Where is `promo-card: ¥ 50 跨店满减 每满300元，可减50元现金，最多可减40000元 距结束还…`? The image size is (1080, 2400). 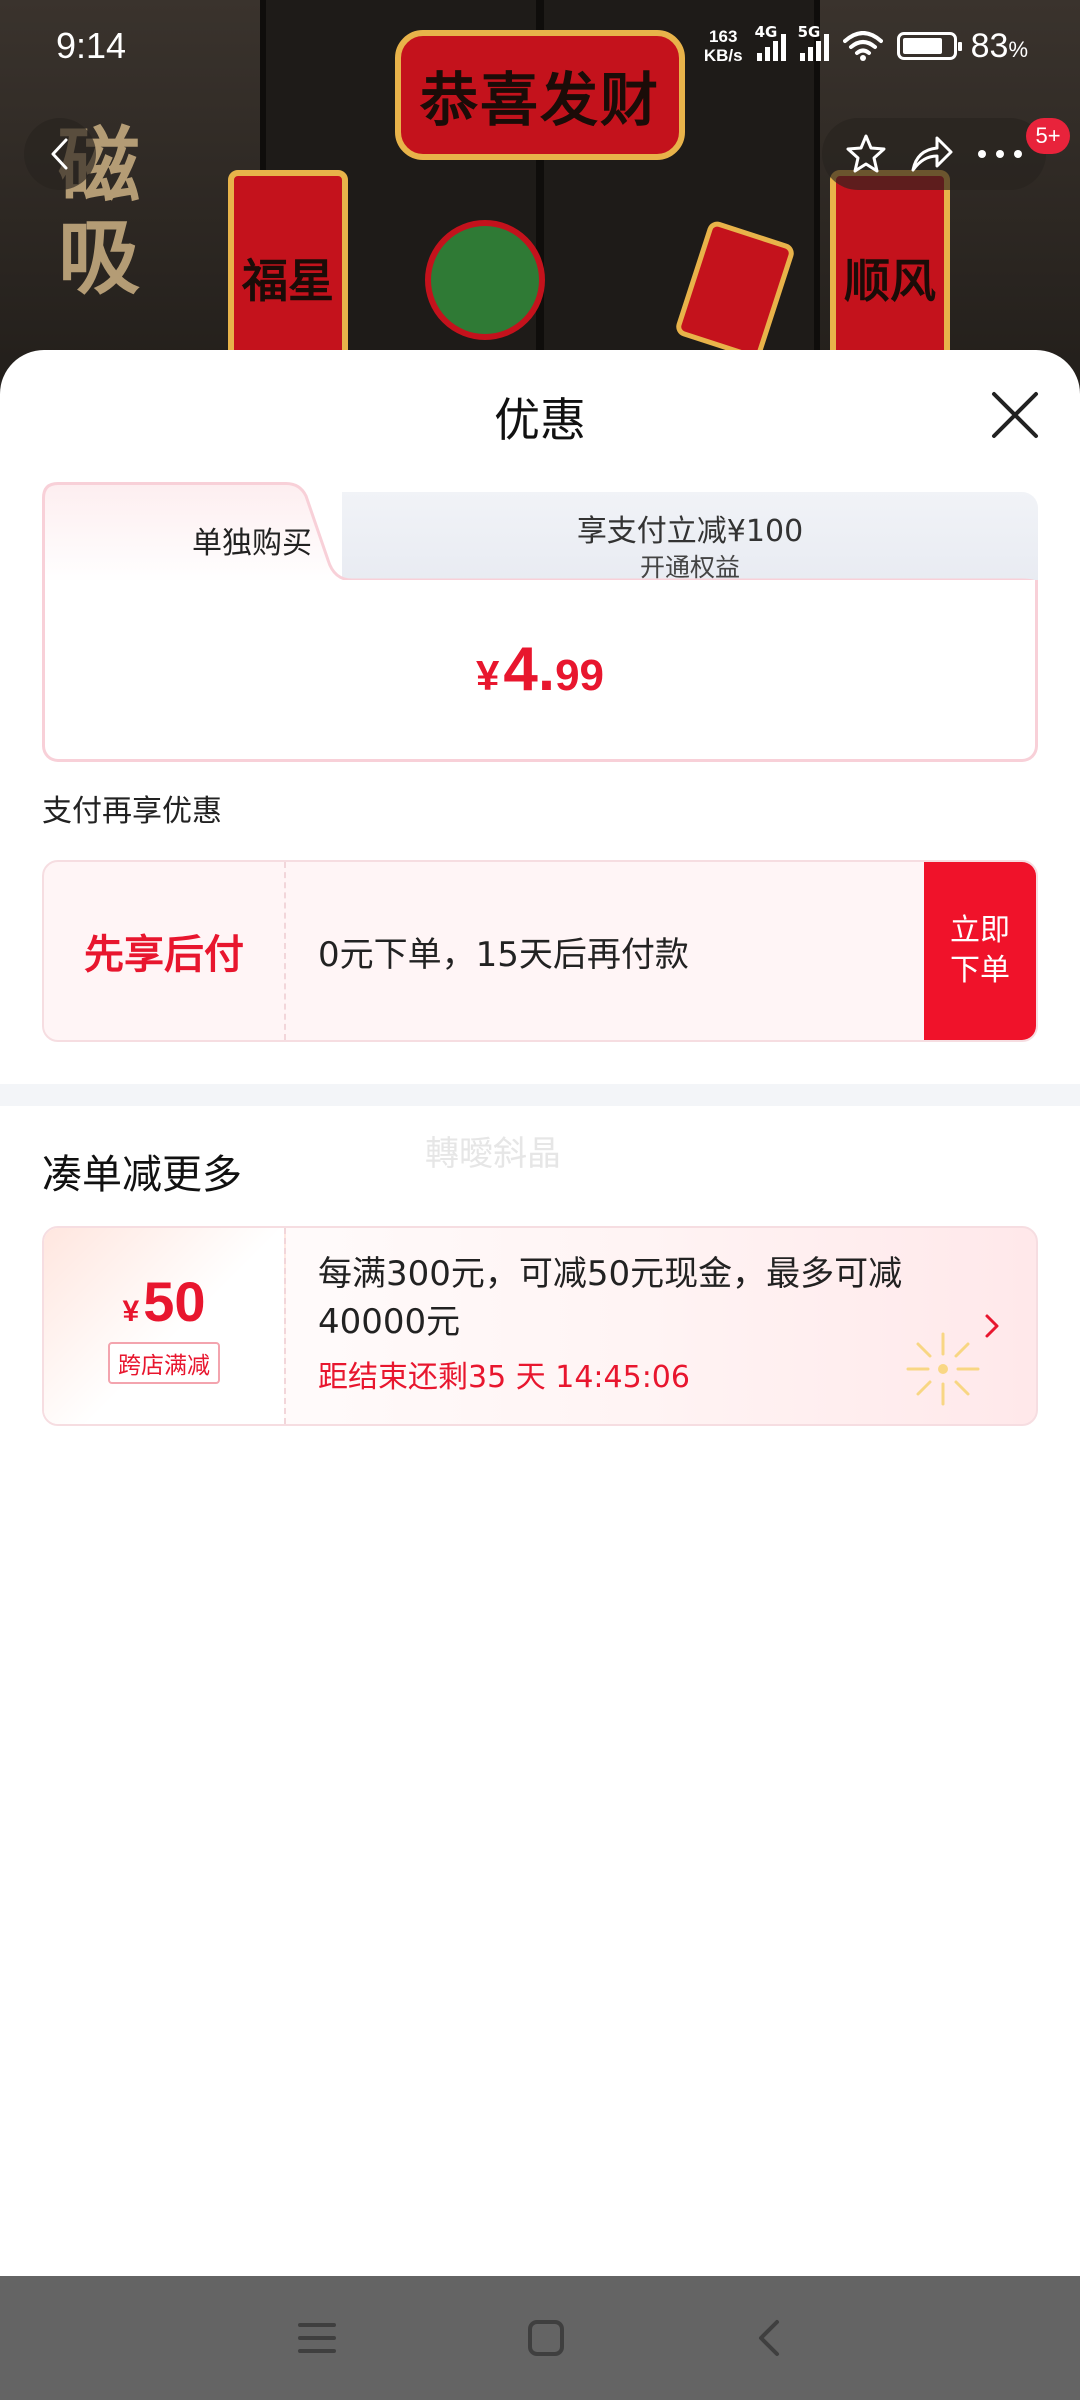 promo-card: ¥ 50 跨店满减 每满300元，可减50元现金，最多可减40000元 距结束还… is located at coordinates (540, 1326).